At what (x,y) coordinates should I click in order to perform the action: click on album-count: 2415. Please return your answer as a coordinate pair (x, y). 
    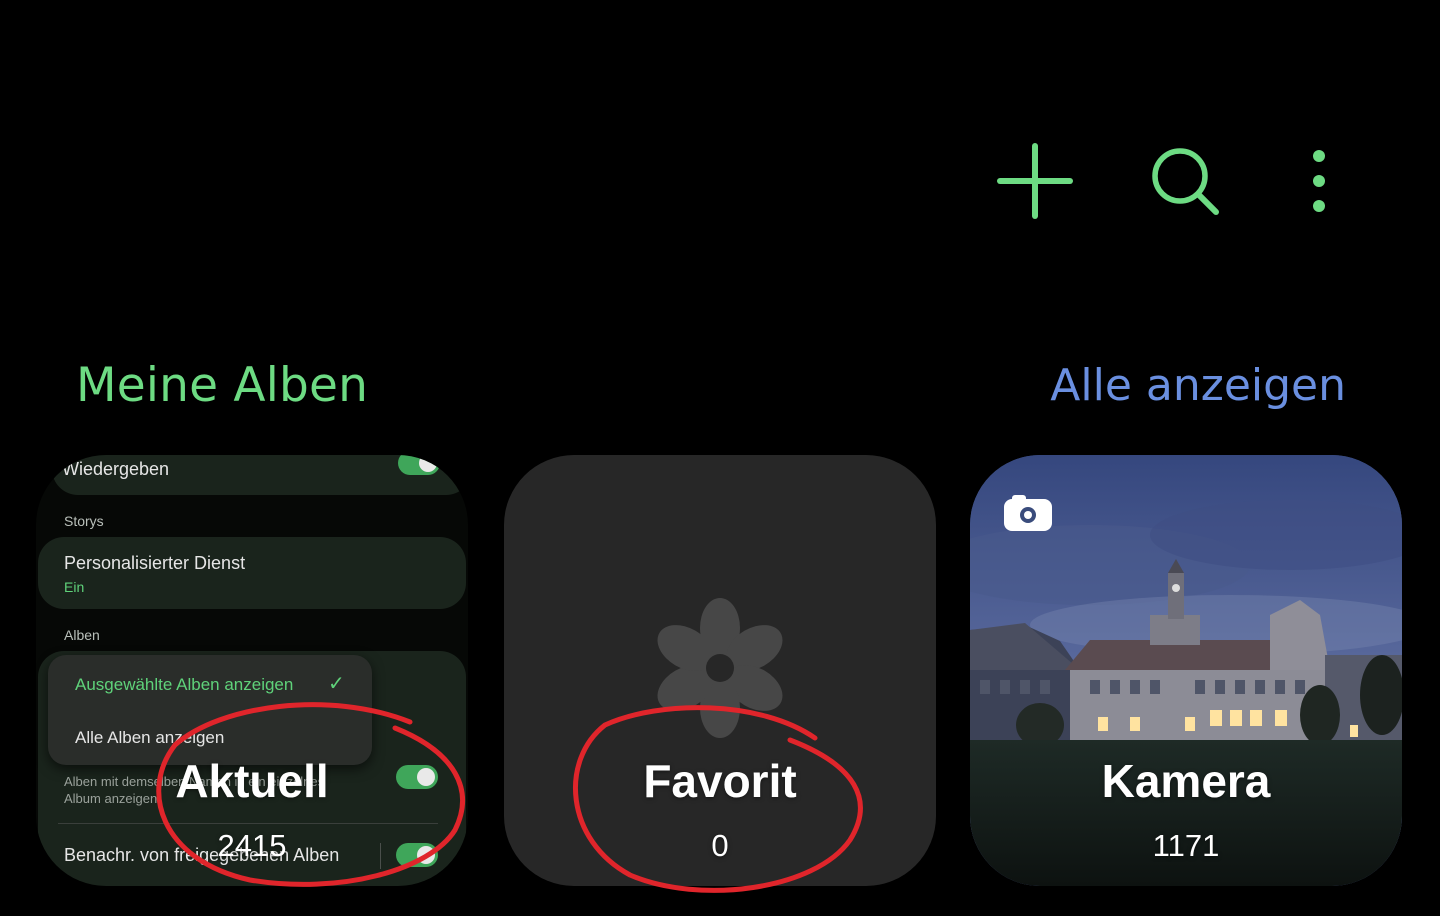
    Looking at the image, I should click on (252, 845).